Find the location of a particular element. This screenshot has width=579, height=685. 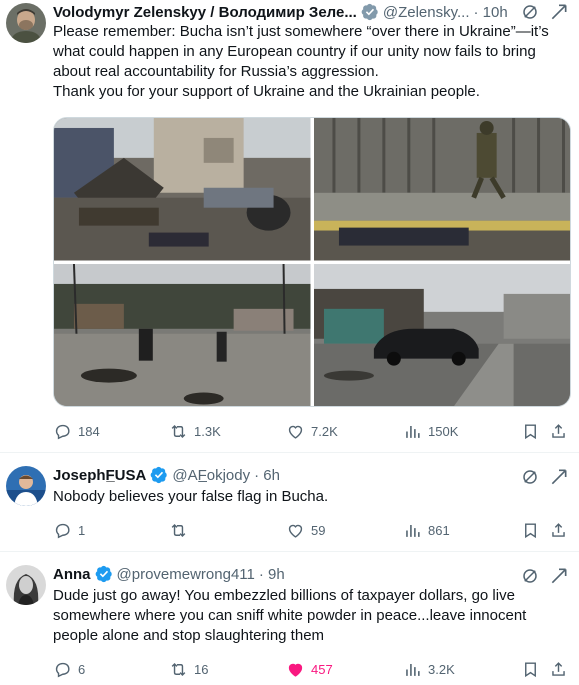

repost-count: 16 is located at coordinates (201, 669).